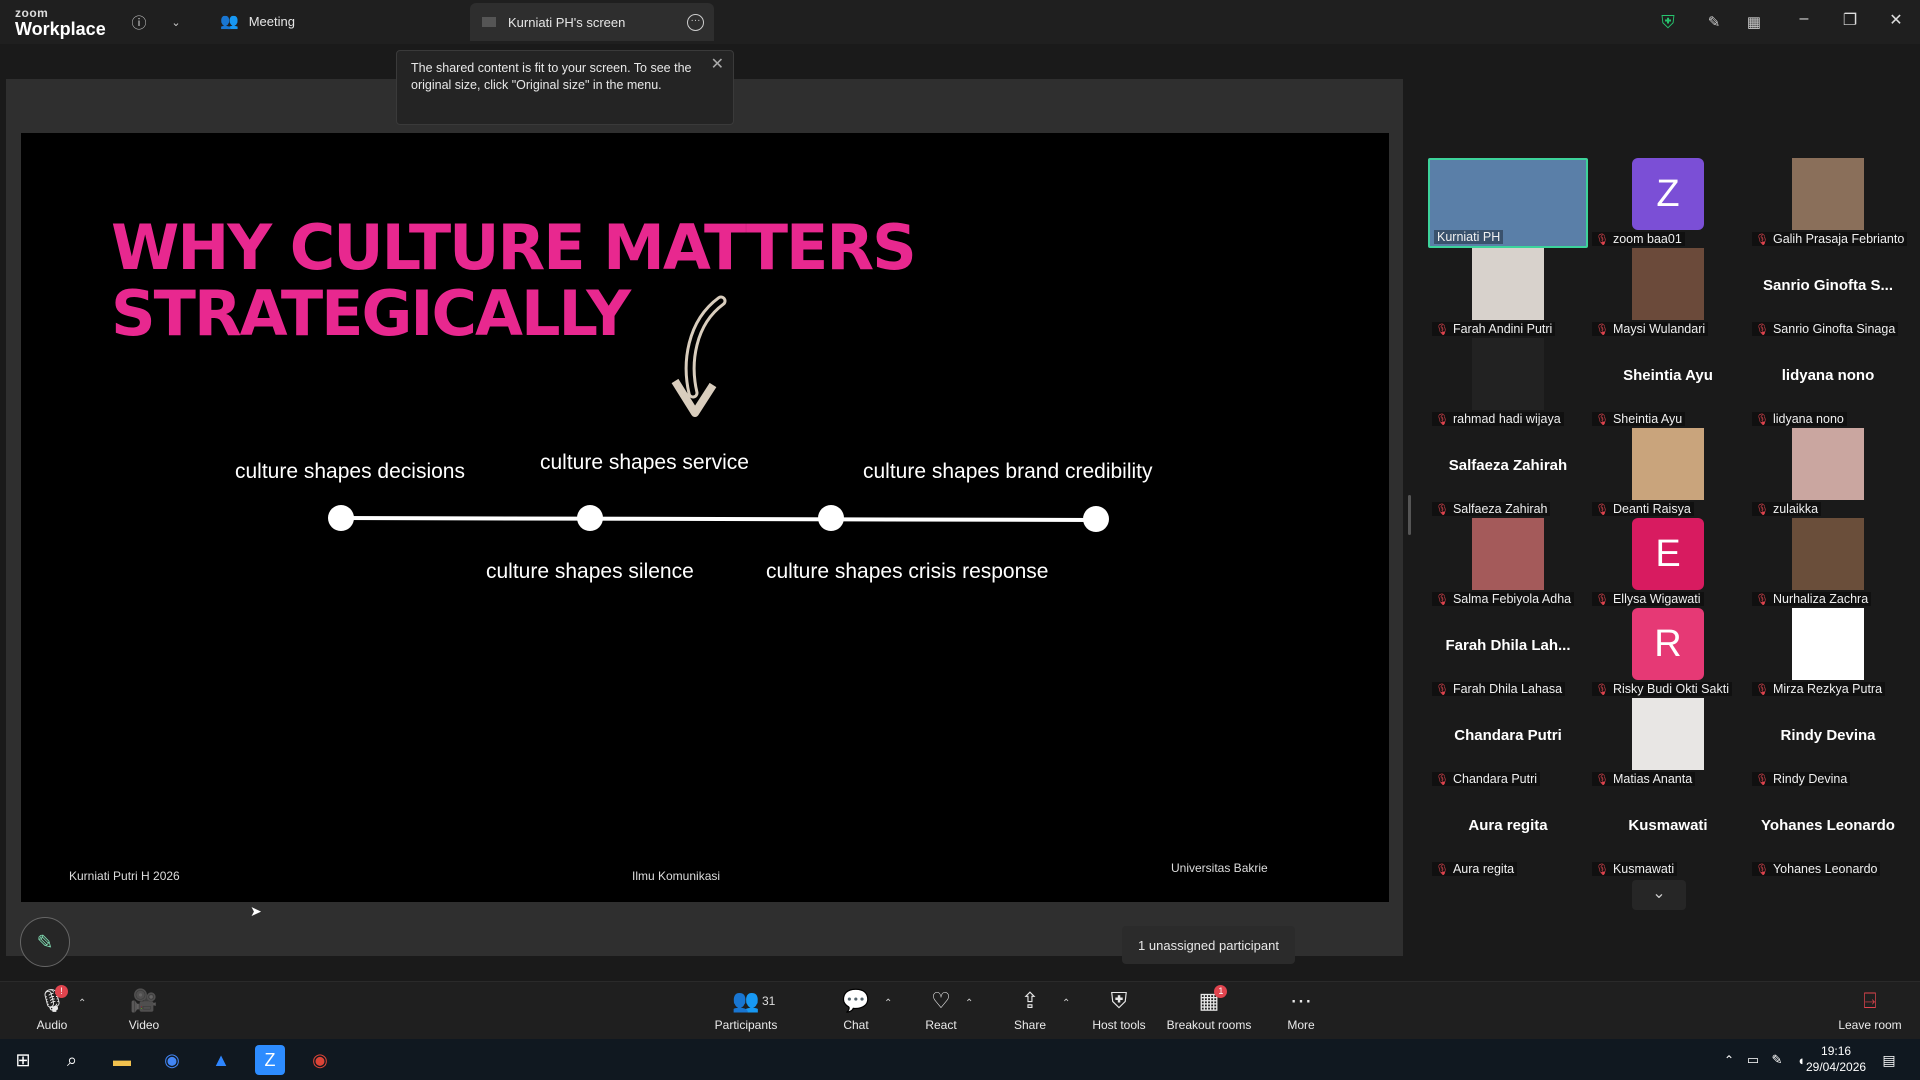  What do you see at coordinates (1754, 22) in the screenshot?
I see `layout-icon: ▦` at bounding box center [1754, 22].